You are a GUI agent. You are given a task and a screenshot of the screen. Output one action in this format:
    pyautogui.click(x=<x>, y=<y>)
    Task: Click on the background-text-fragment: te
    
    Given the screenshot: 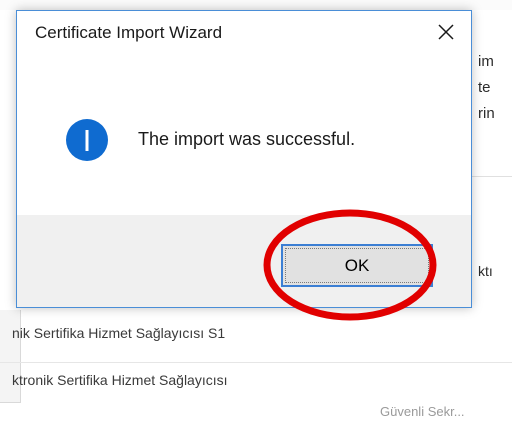 What is the action you would take?
    pyautogui.click(x=484, y=87)
    